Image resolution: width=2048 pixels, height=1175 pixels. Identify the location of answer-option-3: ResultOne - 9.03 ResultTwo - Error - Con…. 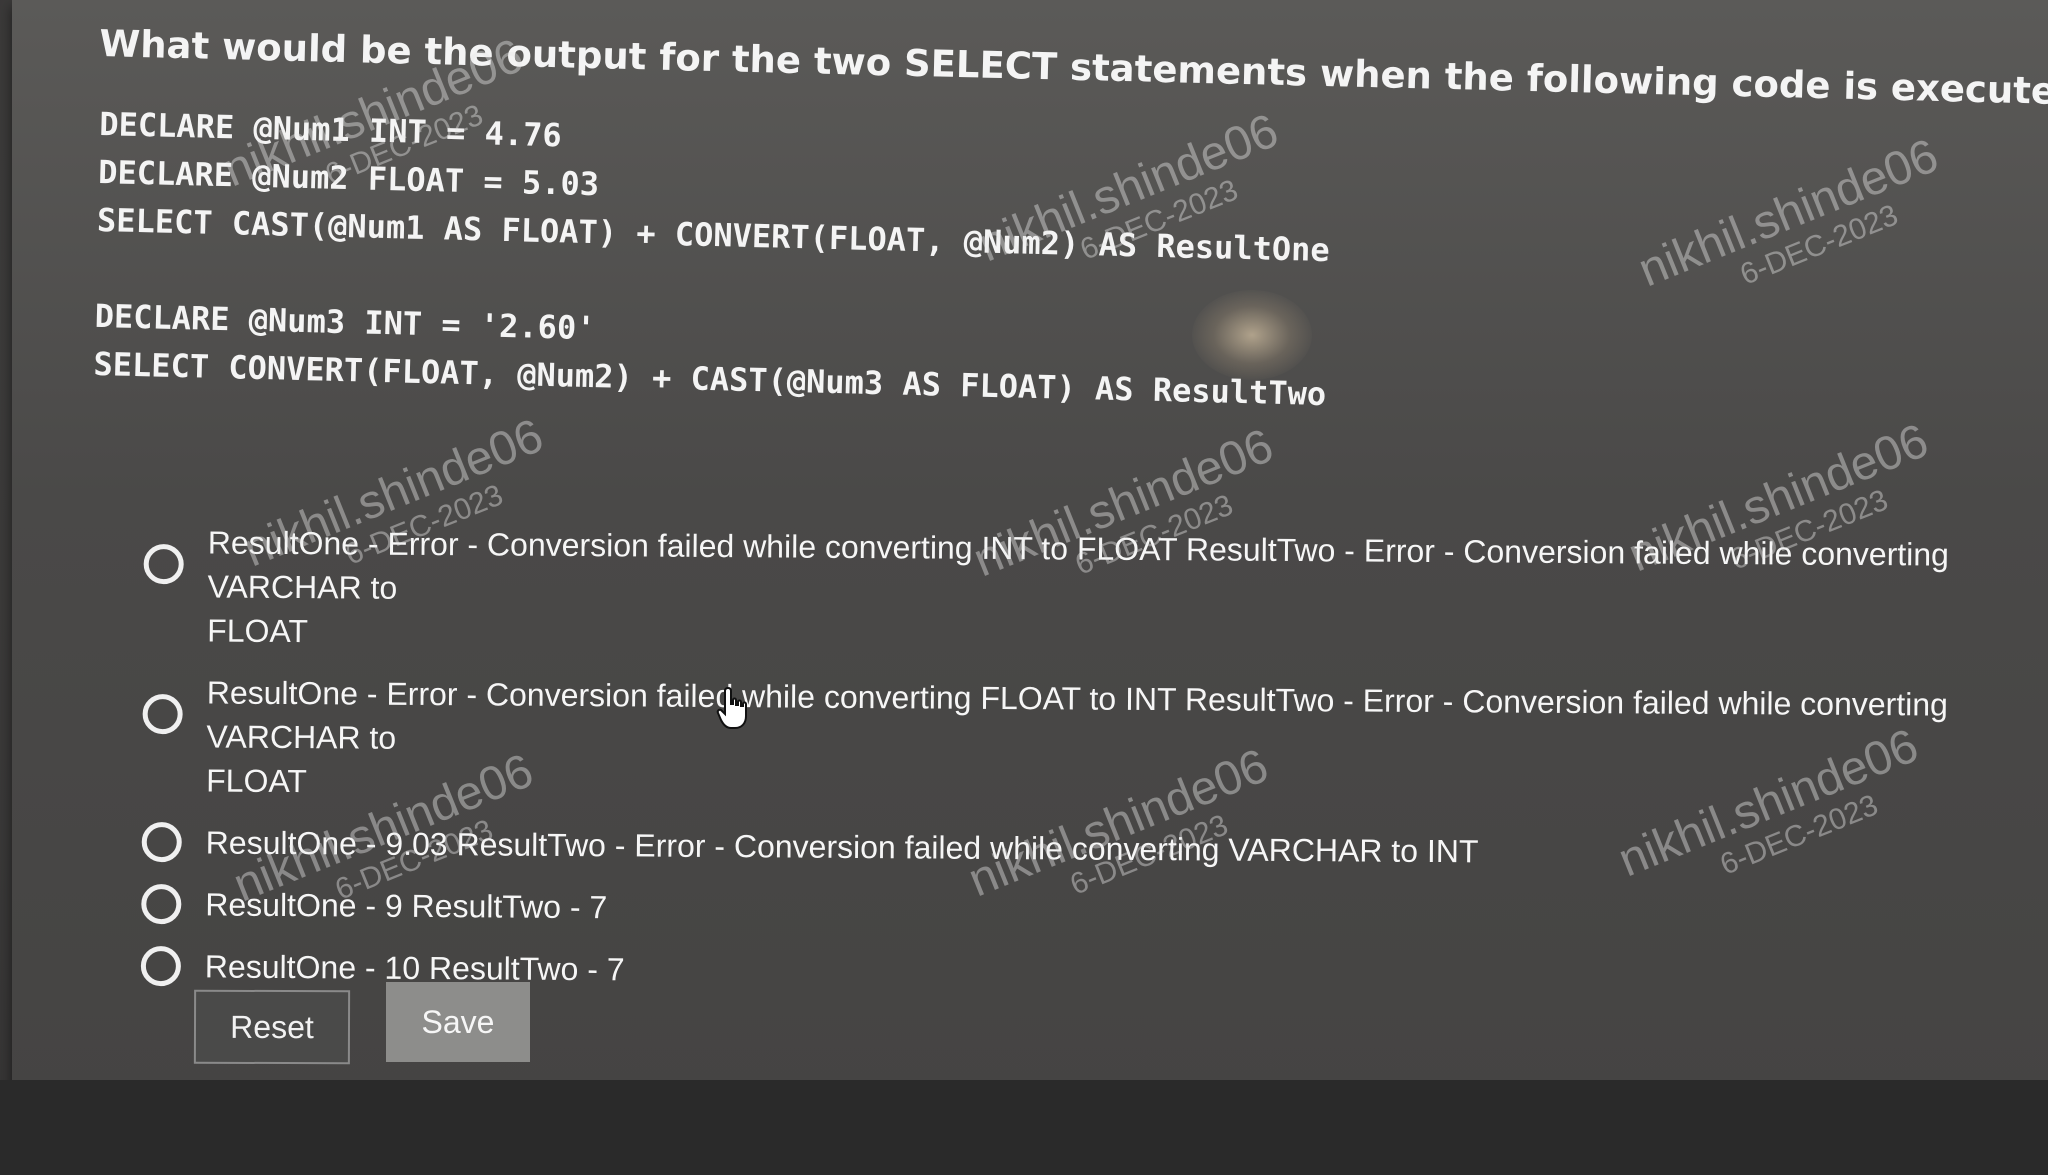
(1071, 848).